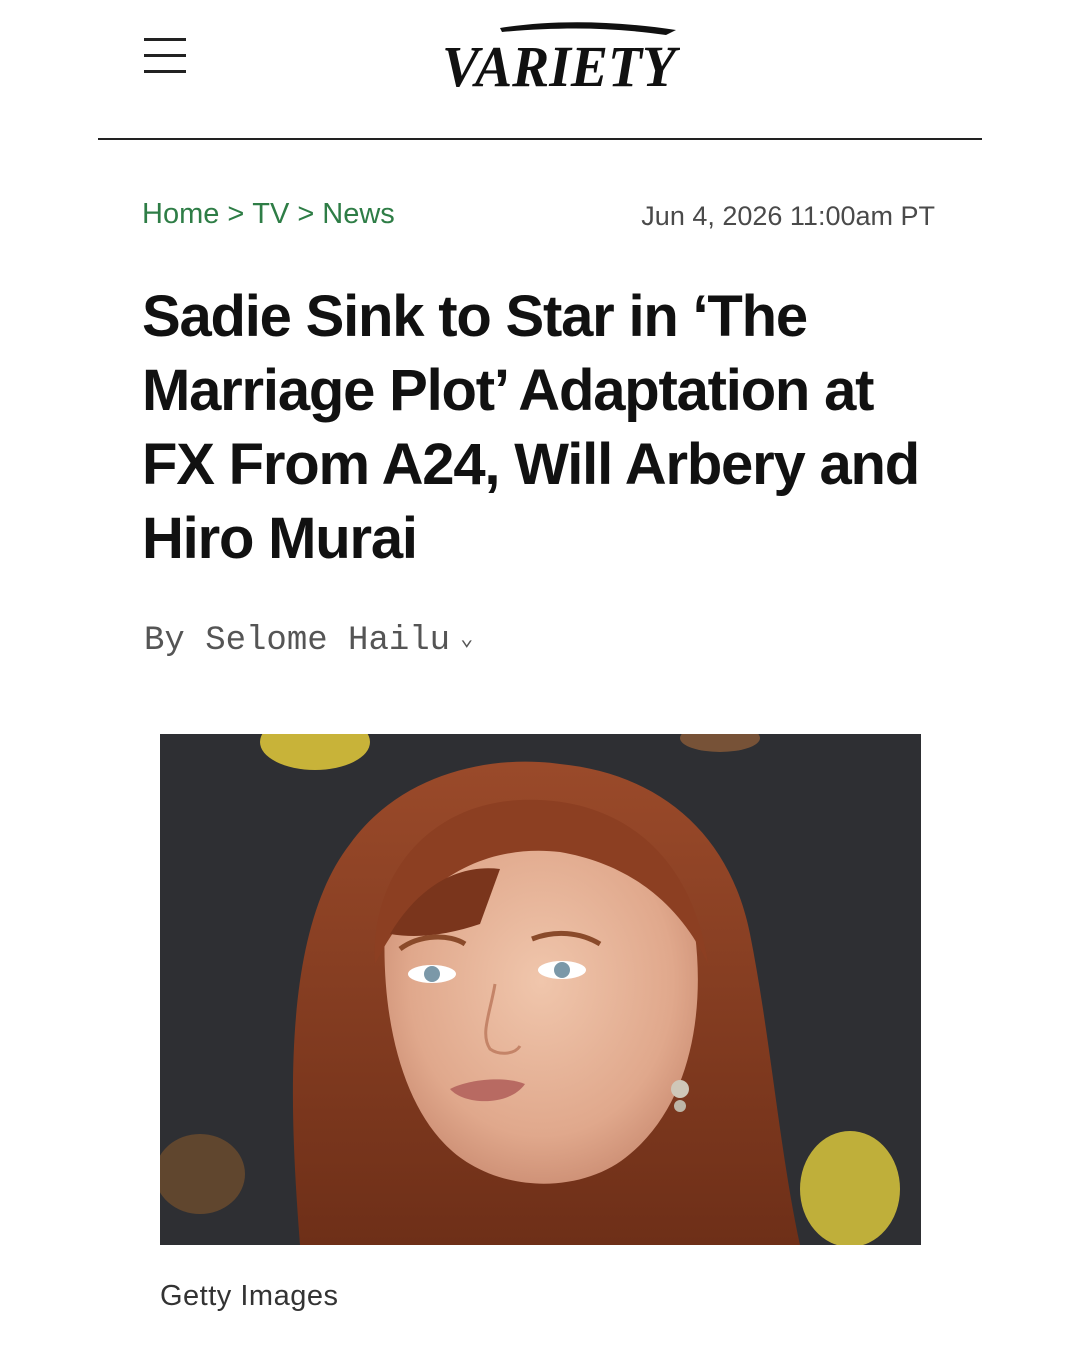 The height and width of the screenshot is (1350, 1080). What do you see at coordinates (180, 214) in the screenshot?
I see `breadcrumb-home: Home` at bounding box center [180, 214].